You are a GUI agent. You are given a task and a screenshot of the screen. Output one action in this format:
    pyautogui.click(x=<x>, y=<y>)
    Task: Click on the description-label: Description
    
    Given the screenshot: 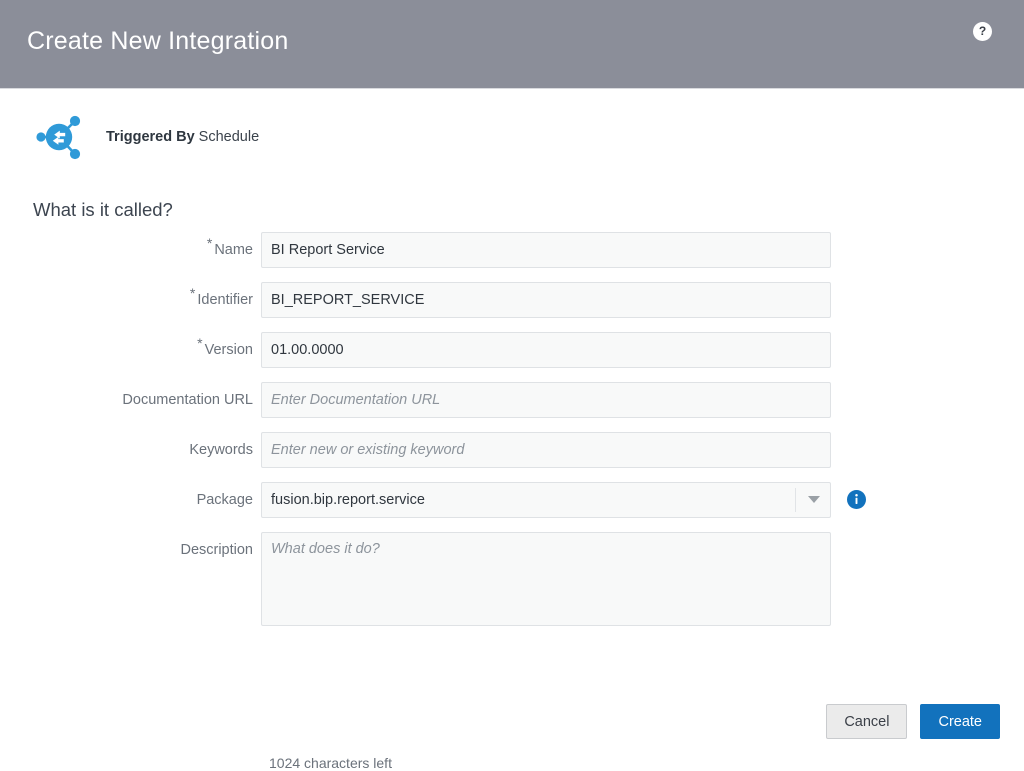 What is the action you would take?
    pyautogui.click(x=216, y=550)
    